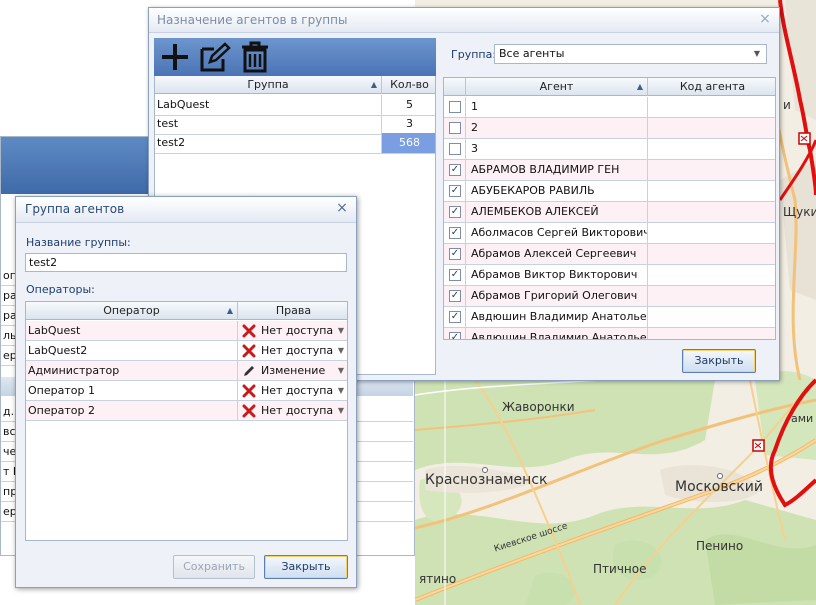  I want to click on table-row: ✓ Абрамов Алексей Сергеевич, so click(609, 254).